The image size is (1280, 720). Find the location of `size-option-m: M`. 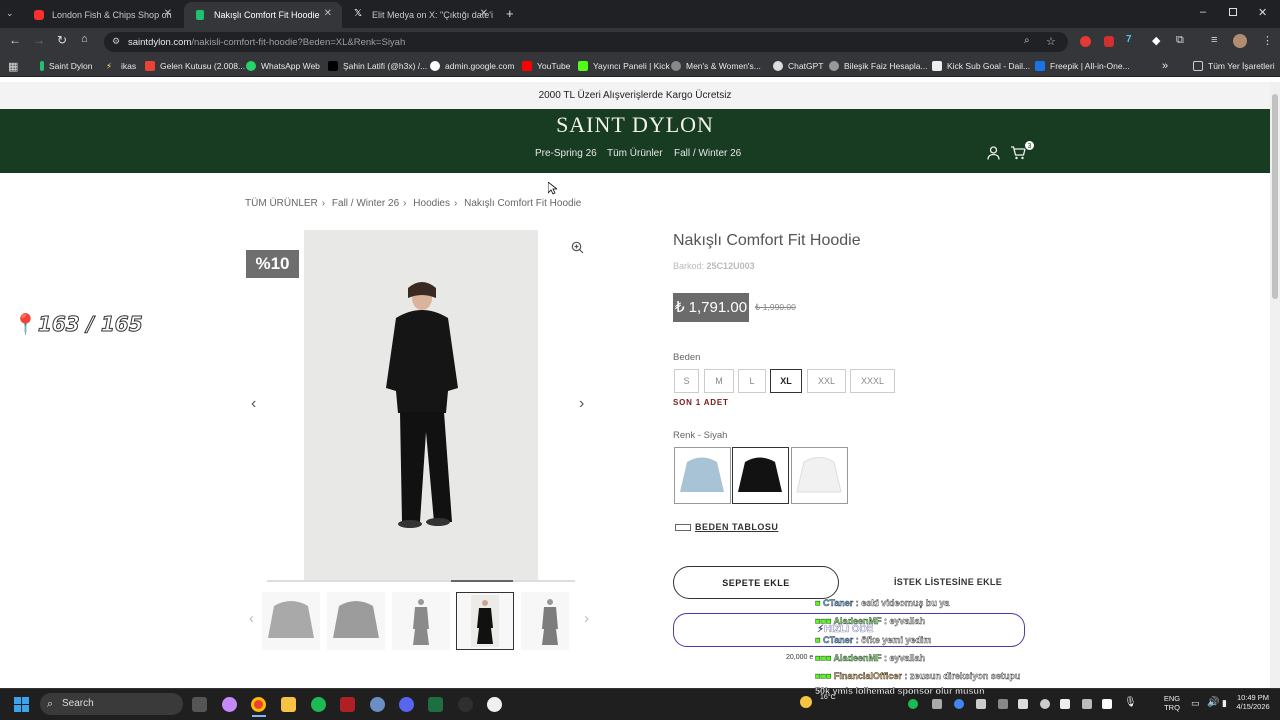

size-option-m: M is located at coordinates (719, 381).